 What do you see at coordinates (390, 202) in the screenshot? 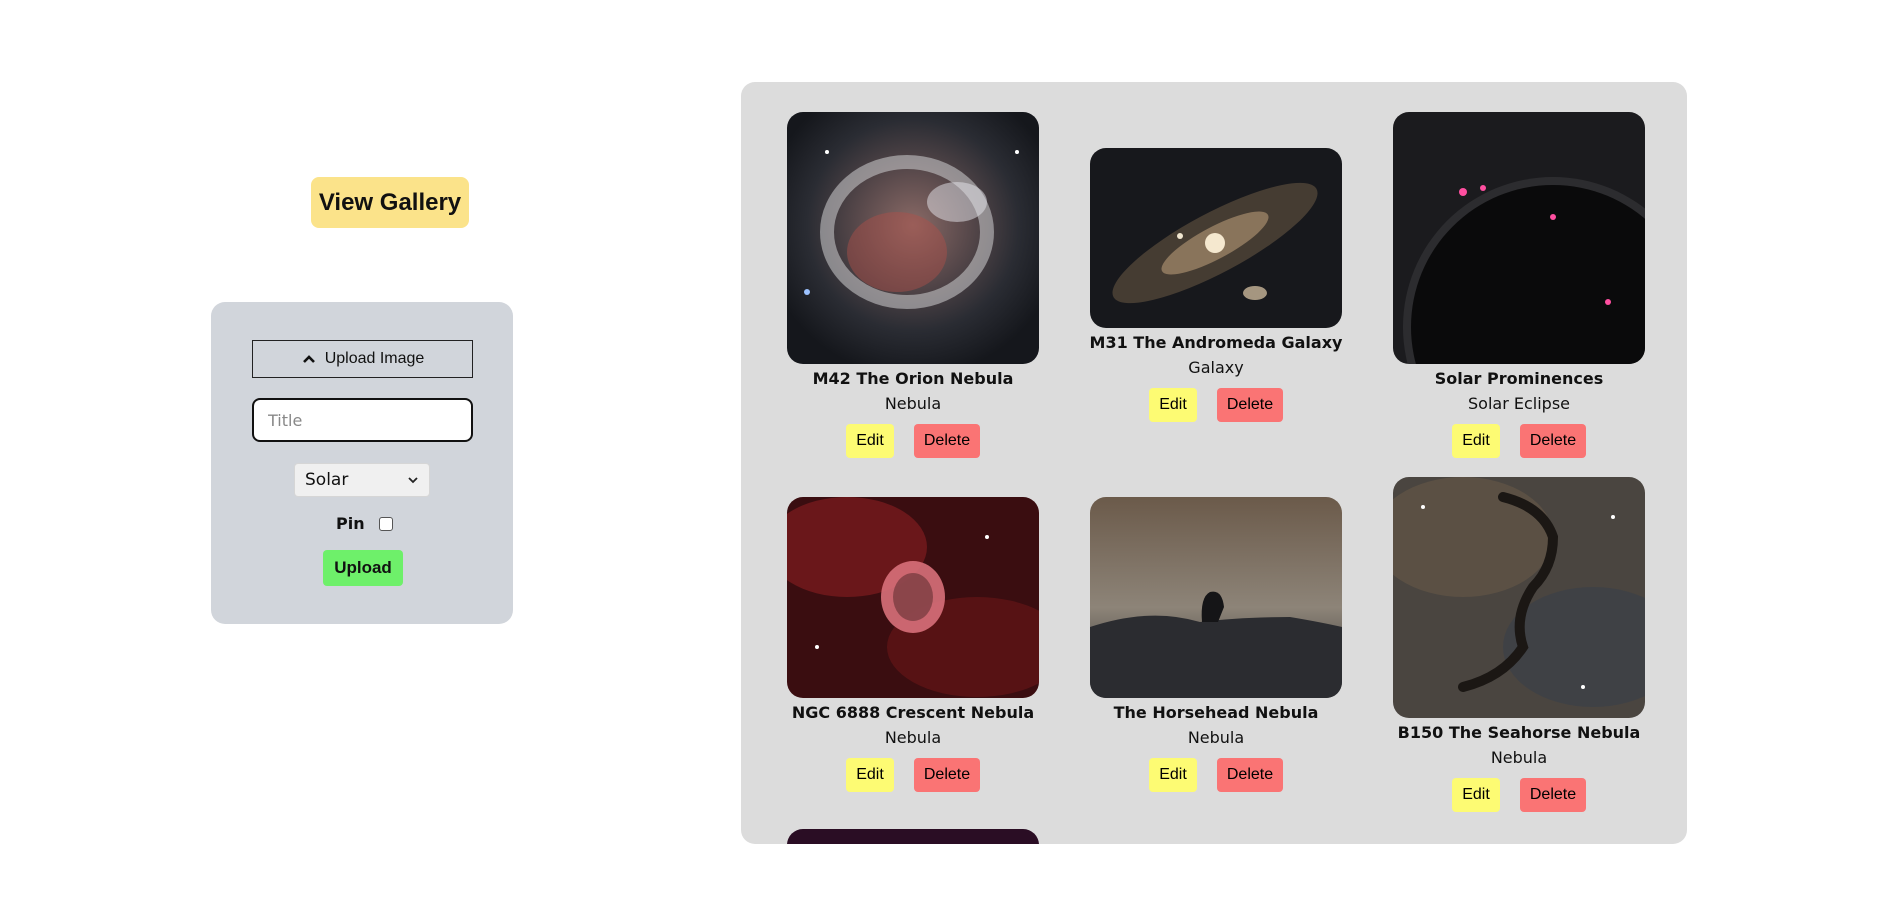
I see `view-gallery-button: View Gallery` at bounding box center [390, 202].